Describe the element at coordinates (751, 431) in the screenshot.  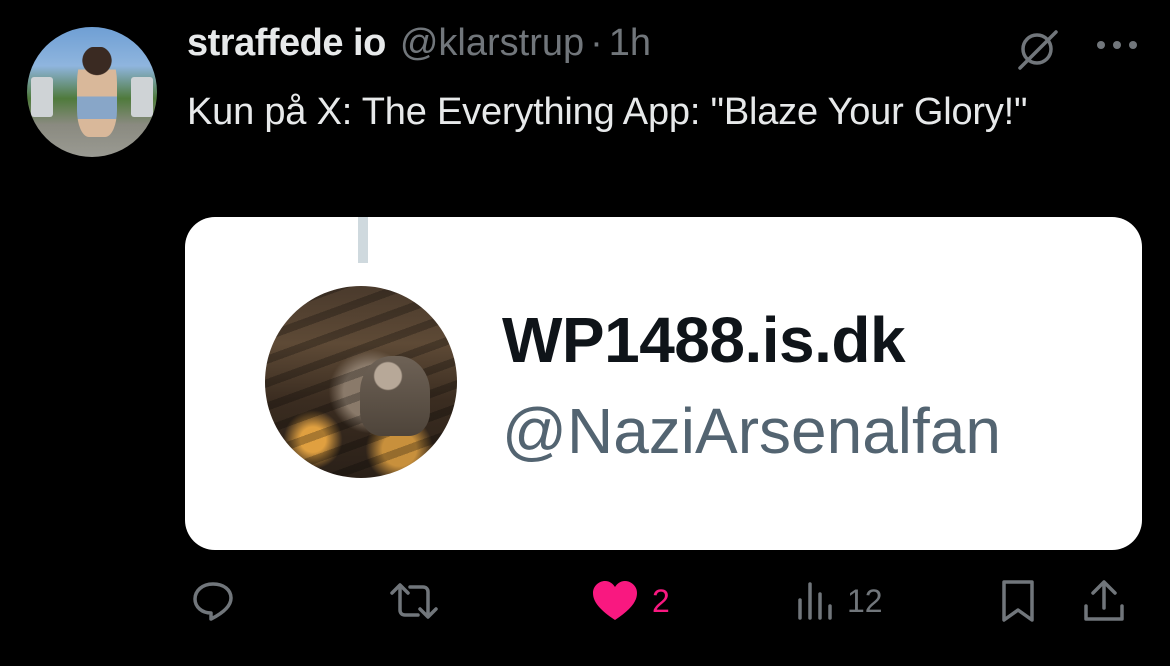
I see `embedded-handle: @NaziArsenalfan` at that location.